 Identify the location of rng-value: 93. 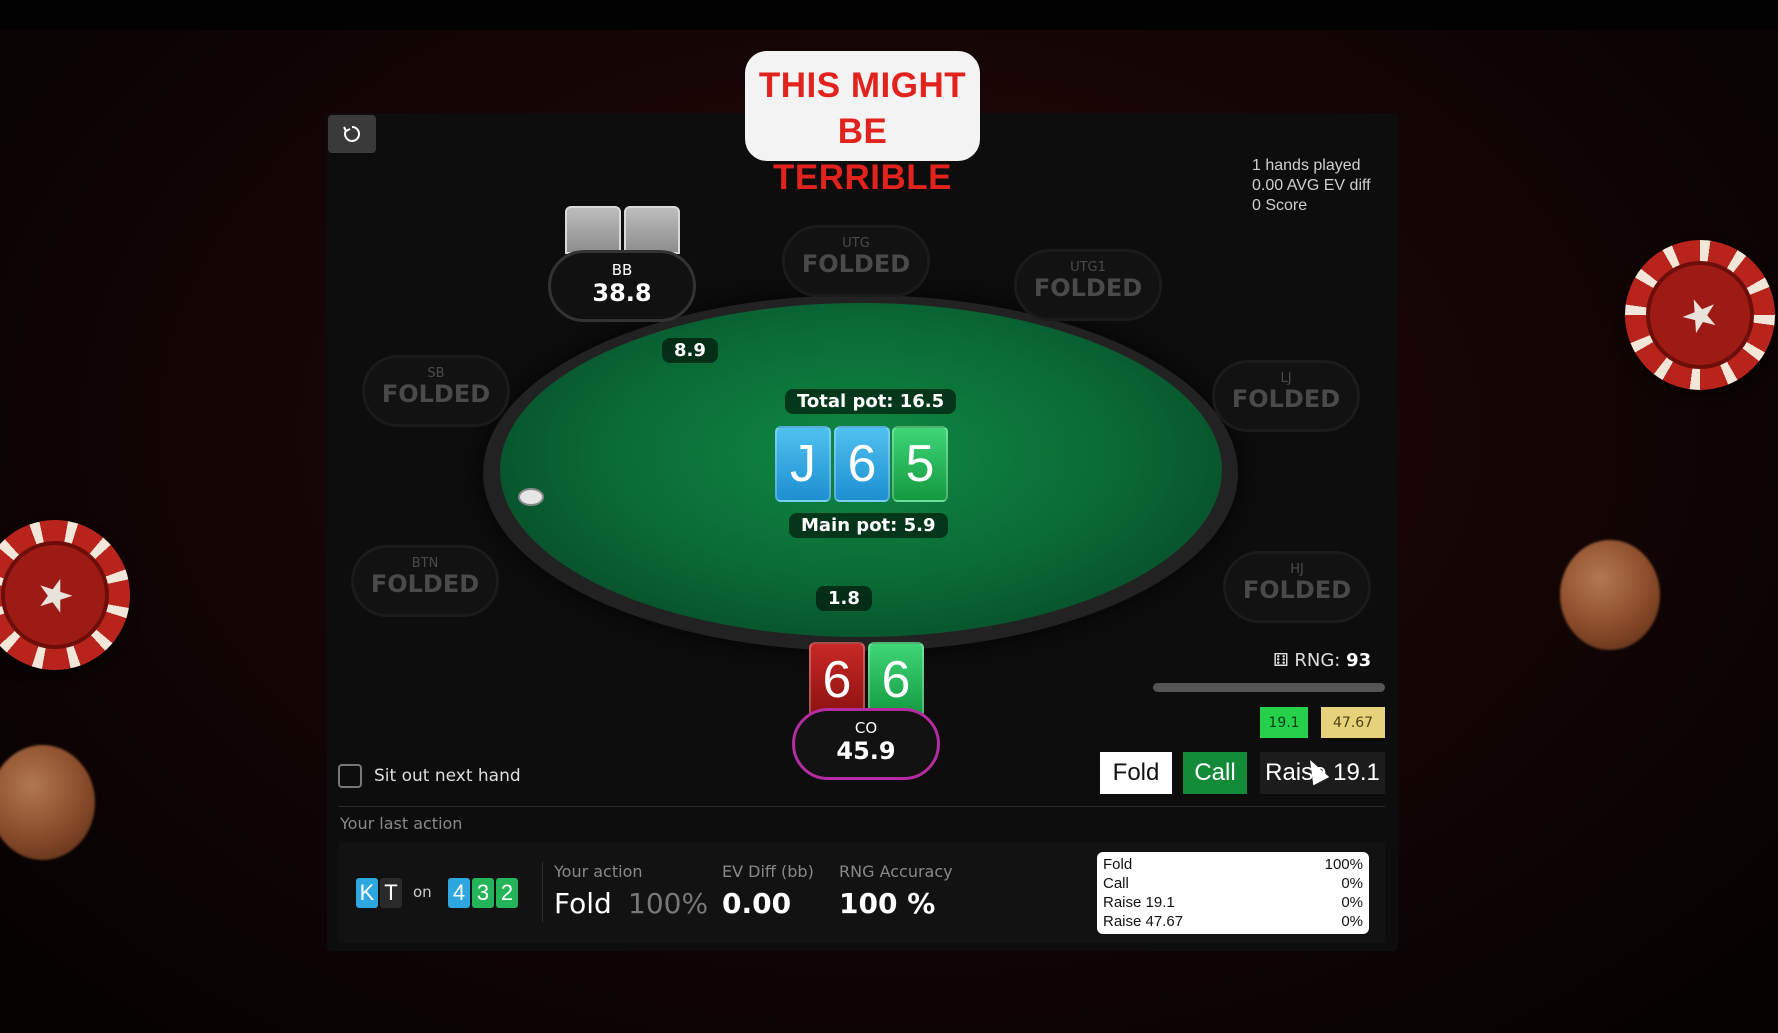
(1359, 660).